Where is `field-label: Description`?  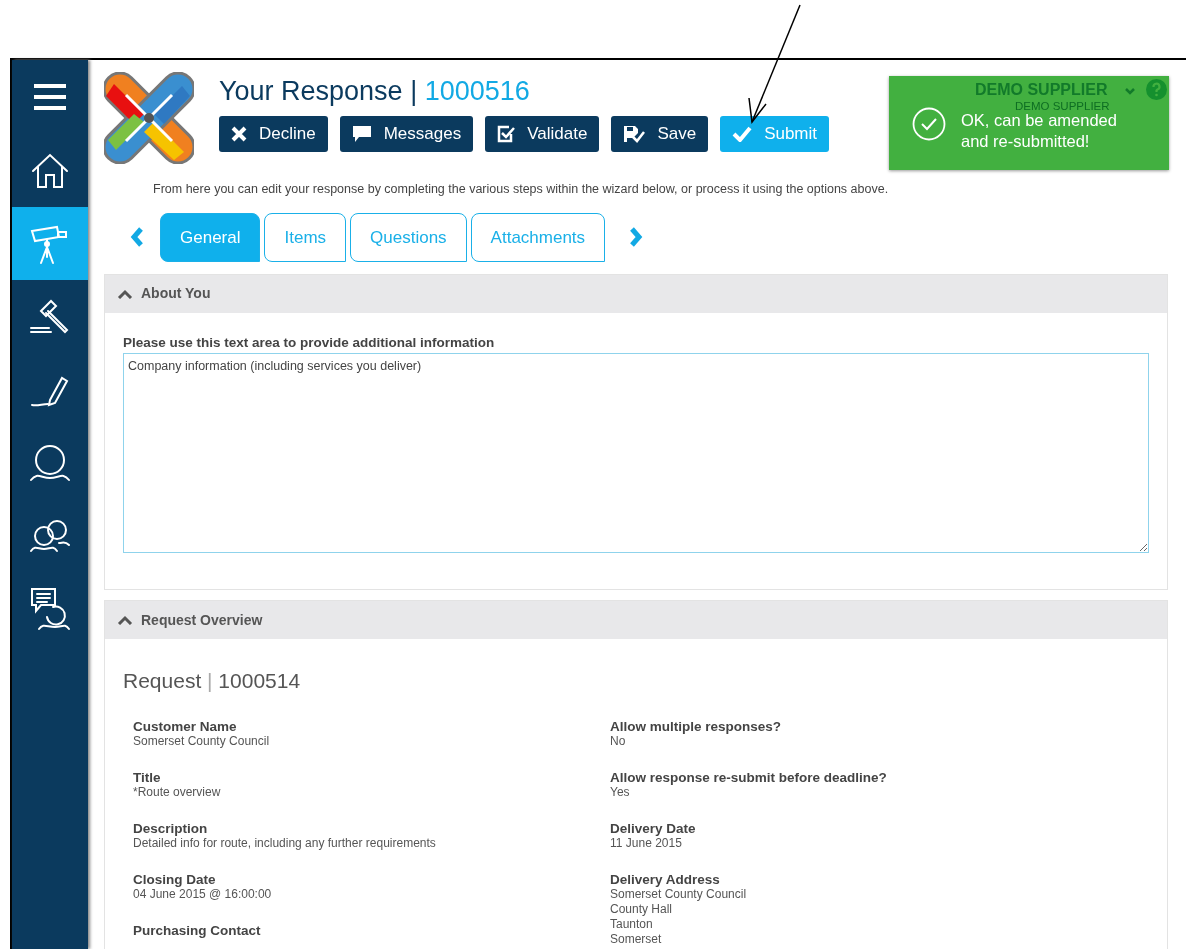 field-label: Description is located at coordinates (171, 828).